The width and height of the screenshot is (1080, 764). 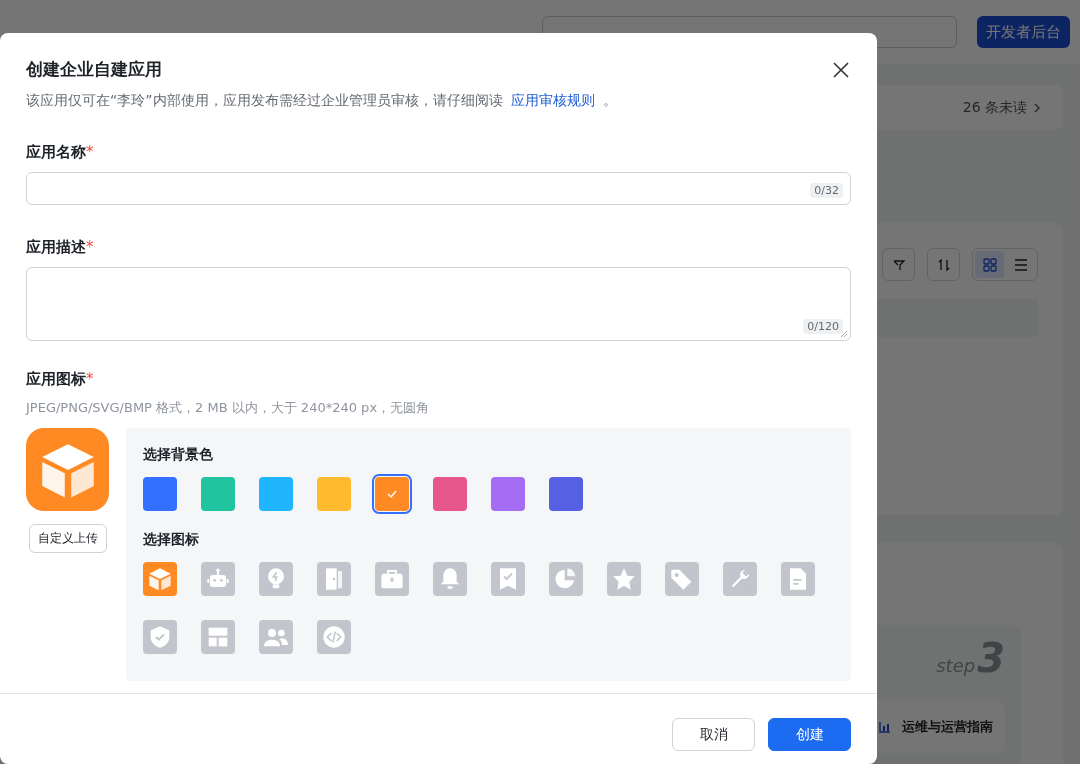 I want to click on character-counter: 0/32, so click(x=826, y=190).